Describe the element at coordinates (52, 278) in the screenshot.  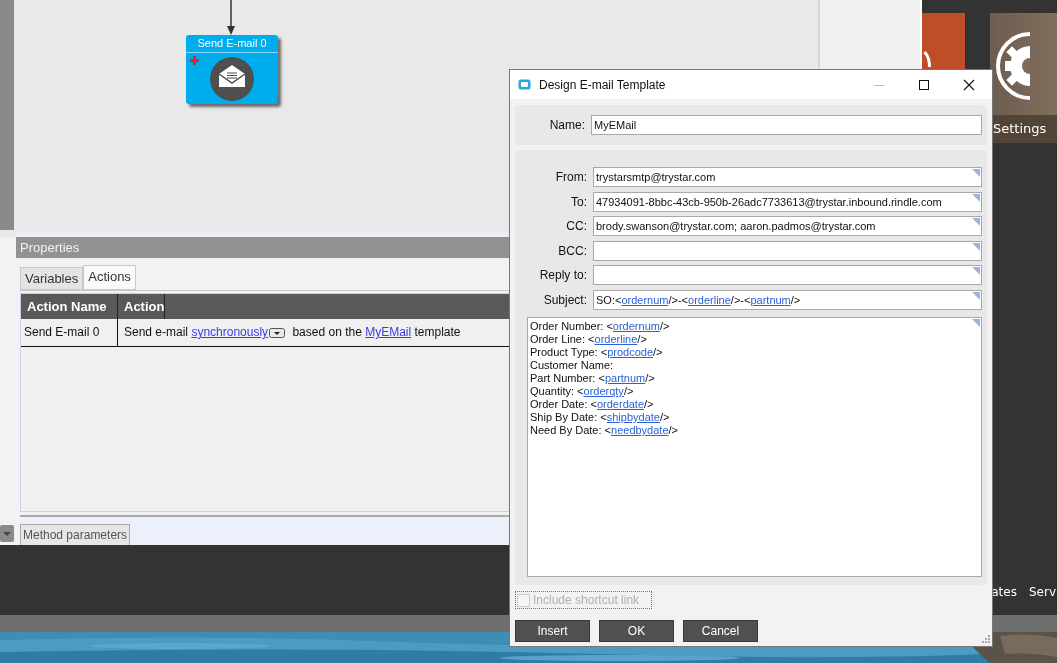
I see `tab: Variables` at that location.